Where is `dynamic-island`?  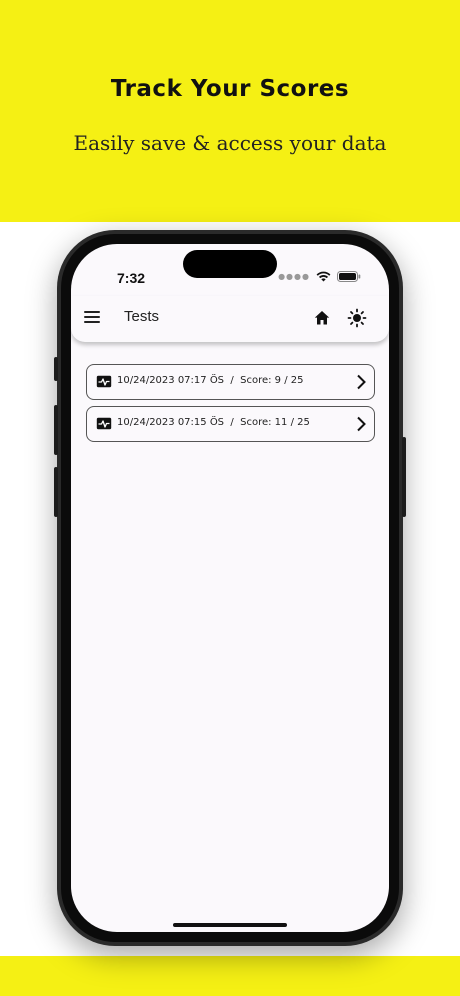
dynamic-island is located at coordinates (230, 264).